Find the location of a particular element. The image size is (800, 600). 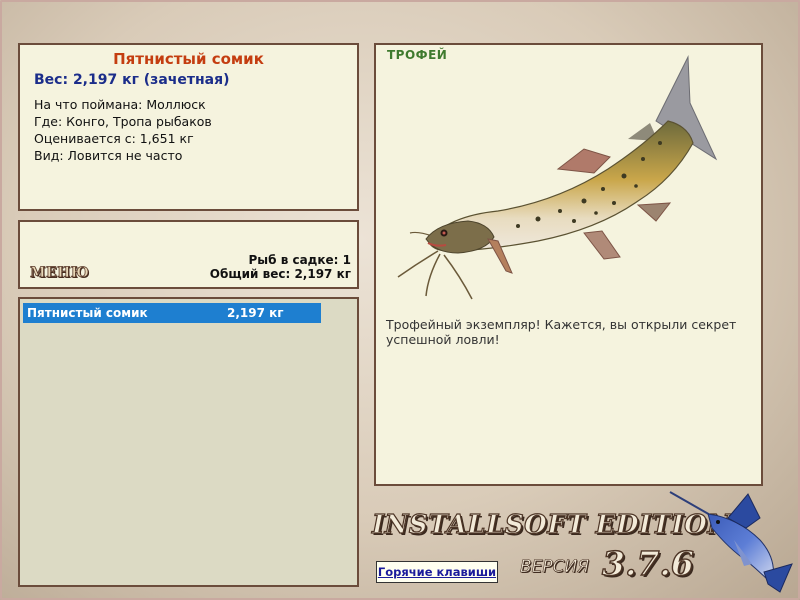

keepnet-stats: Рыб в садке: 1 Общий вес: 2,197 кг is located at coordinates (280, 267).